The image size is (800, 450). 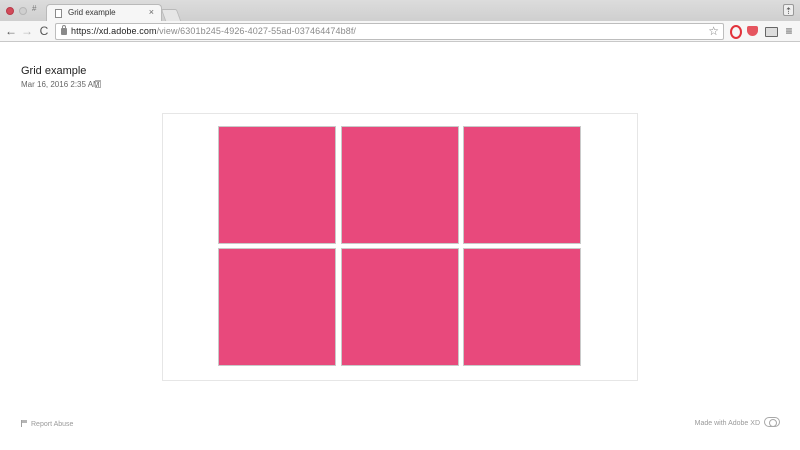 I want to click on forward-button: →, so click(x=27, y=31).